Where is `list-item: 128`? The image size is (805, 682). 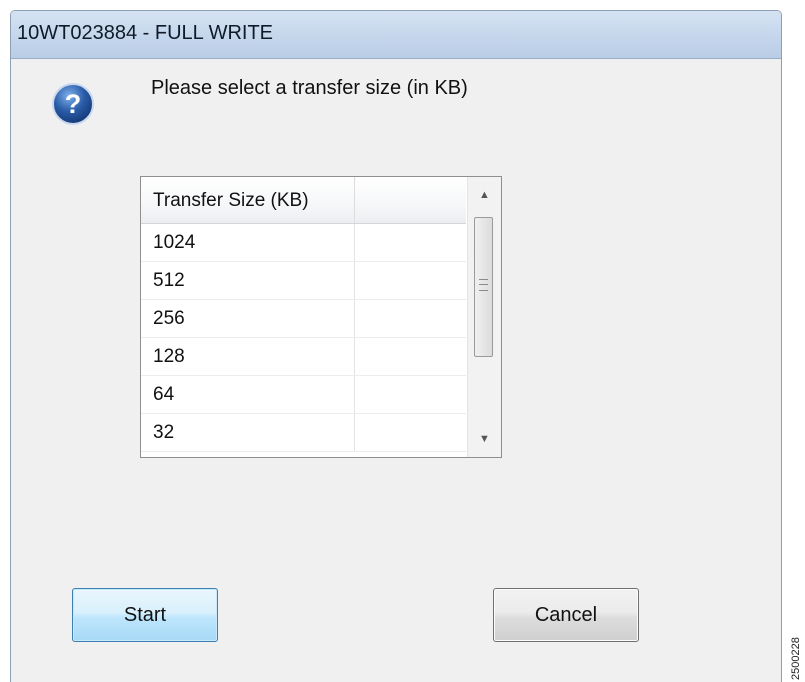 list-item: 128 is located at coordinates (303, 357).